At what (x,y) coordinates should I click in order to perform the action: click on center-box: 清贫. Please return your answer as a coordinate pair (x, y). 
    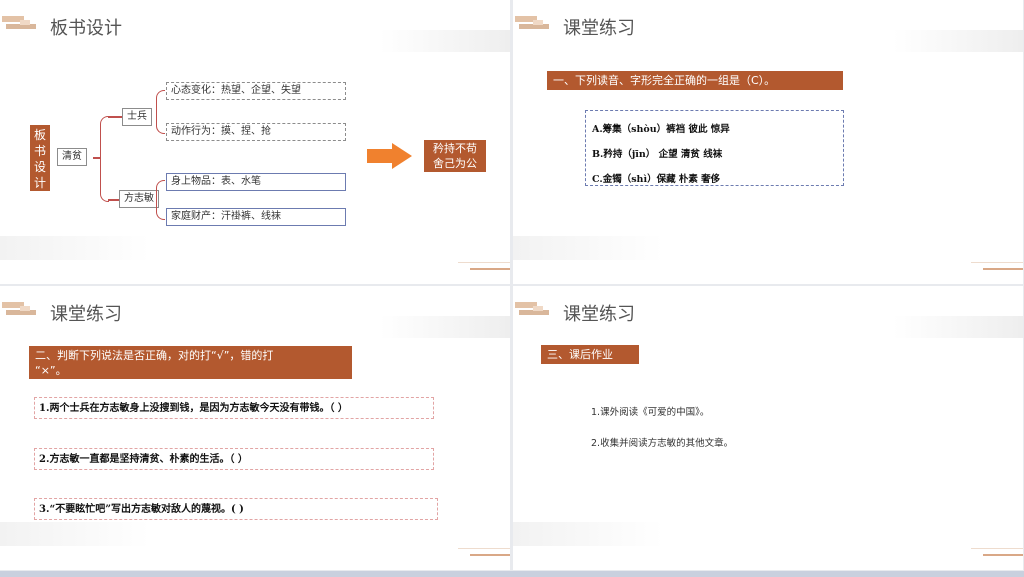
    Looking at the image, I should click on (72, 157).